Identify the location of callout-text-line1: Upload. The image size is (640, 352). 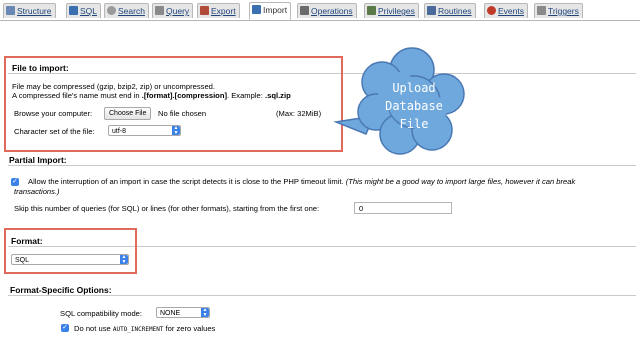
(413, 88).